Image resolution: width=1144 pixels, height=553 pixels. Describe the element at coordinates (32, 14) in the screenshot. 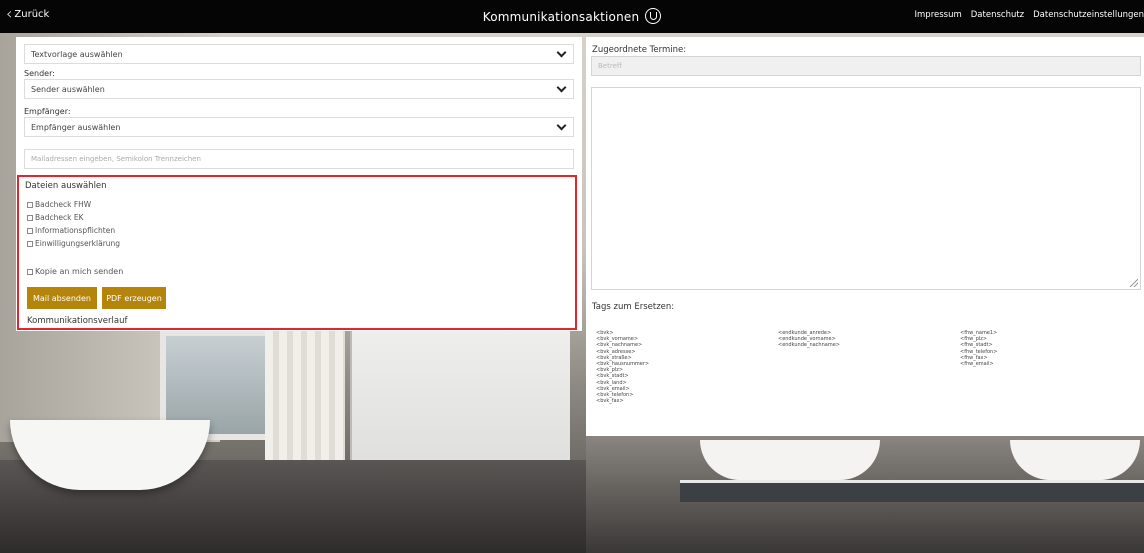

I see `back-label: Zurück` at that location.